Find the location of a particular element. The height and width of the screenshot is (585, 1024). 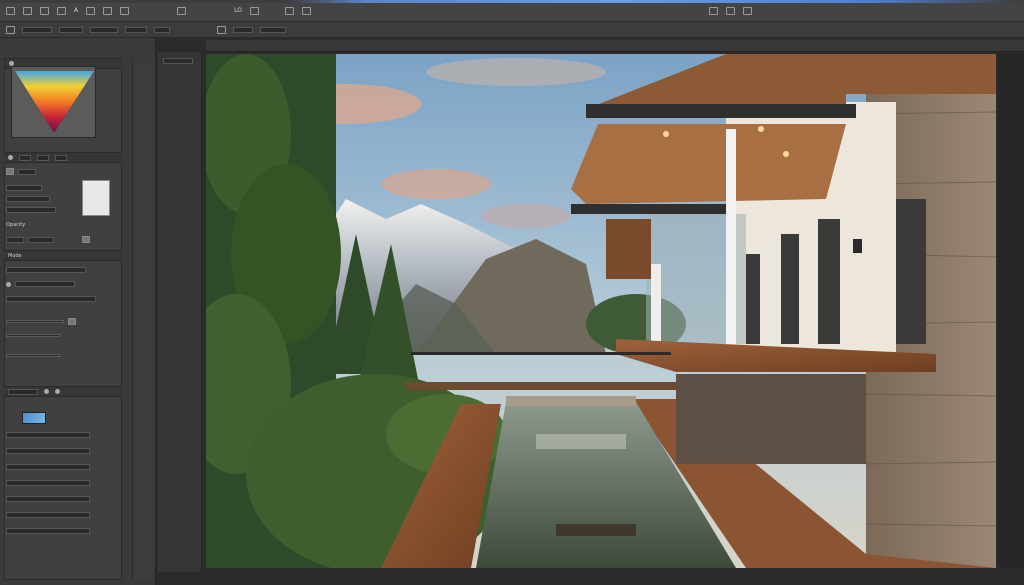

layers-lock-icon is located at coordinates (46, 391).